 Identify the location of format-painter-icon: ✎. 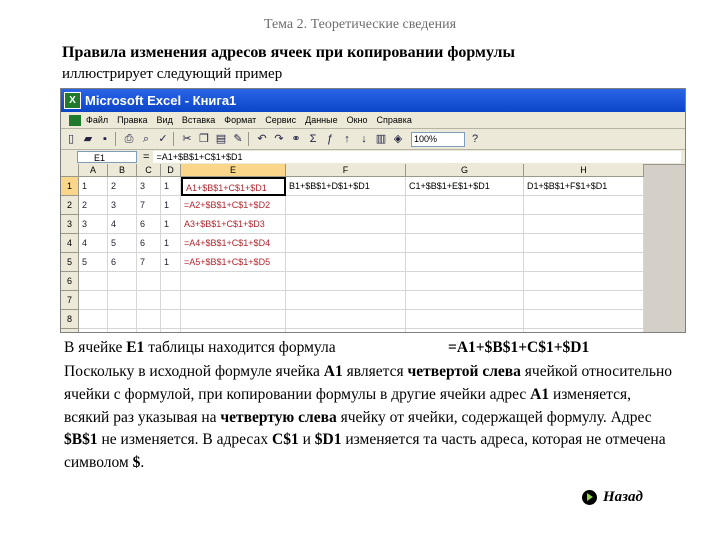
(238, 139).